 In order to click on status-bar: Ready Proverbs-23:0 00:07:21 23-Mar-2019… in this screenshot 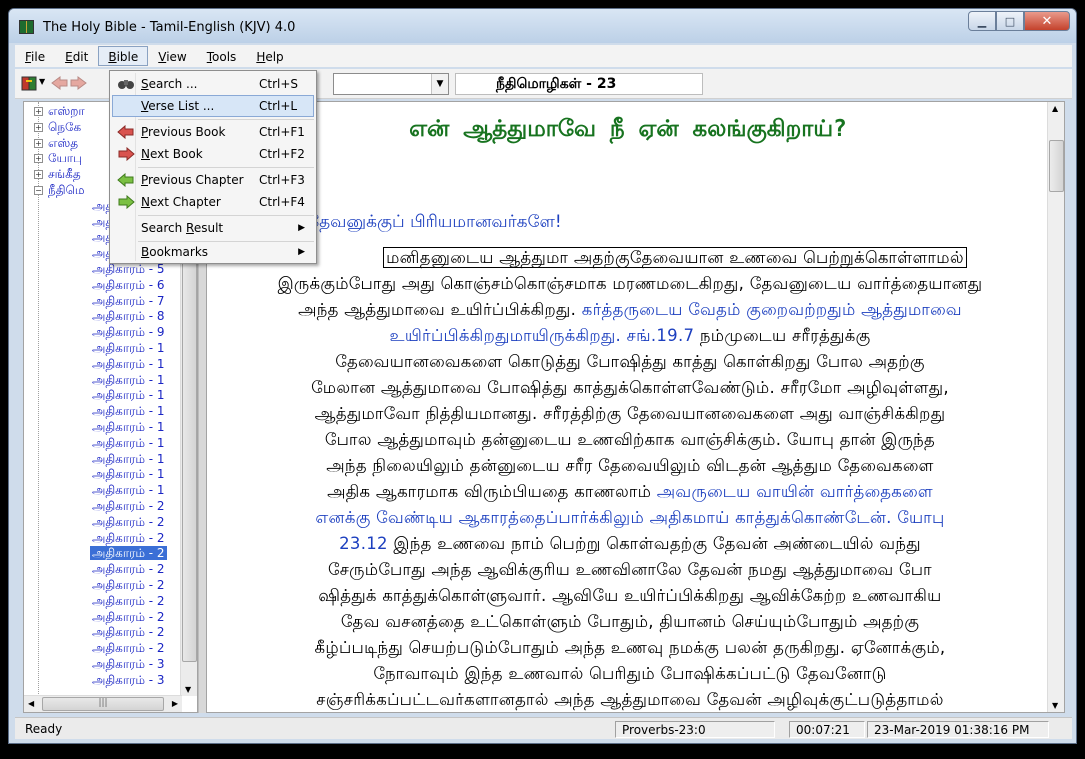, I will do `click(543, 728)`.